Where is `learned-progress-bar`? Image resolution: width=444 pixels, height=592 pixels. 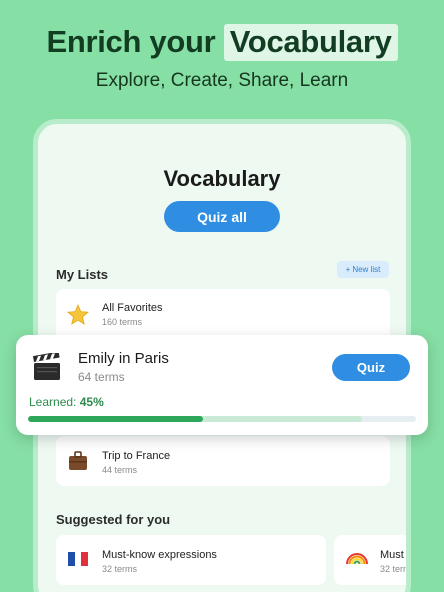 learned-progress-bar is located at coordinates (222, 419).